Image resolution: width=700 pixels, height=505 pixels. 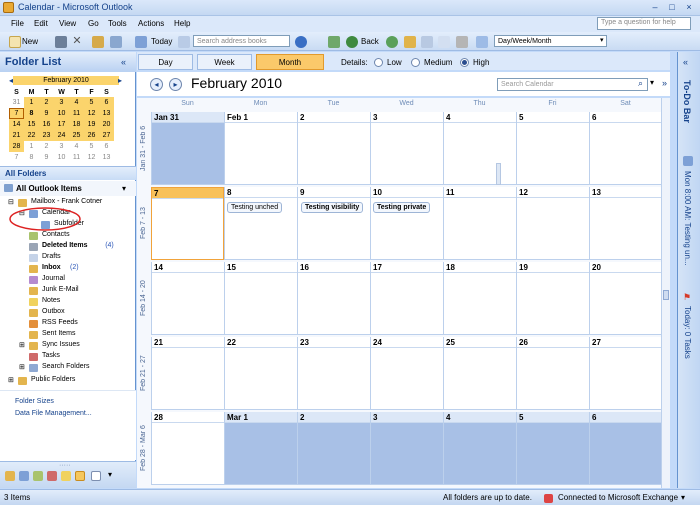 I want to click on contacts-nav-icon, so click(x=38, y=476).